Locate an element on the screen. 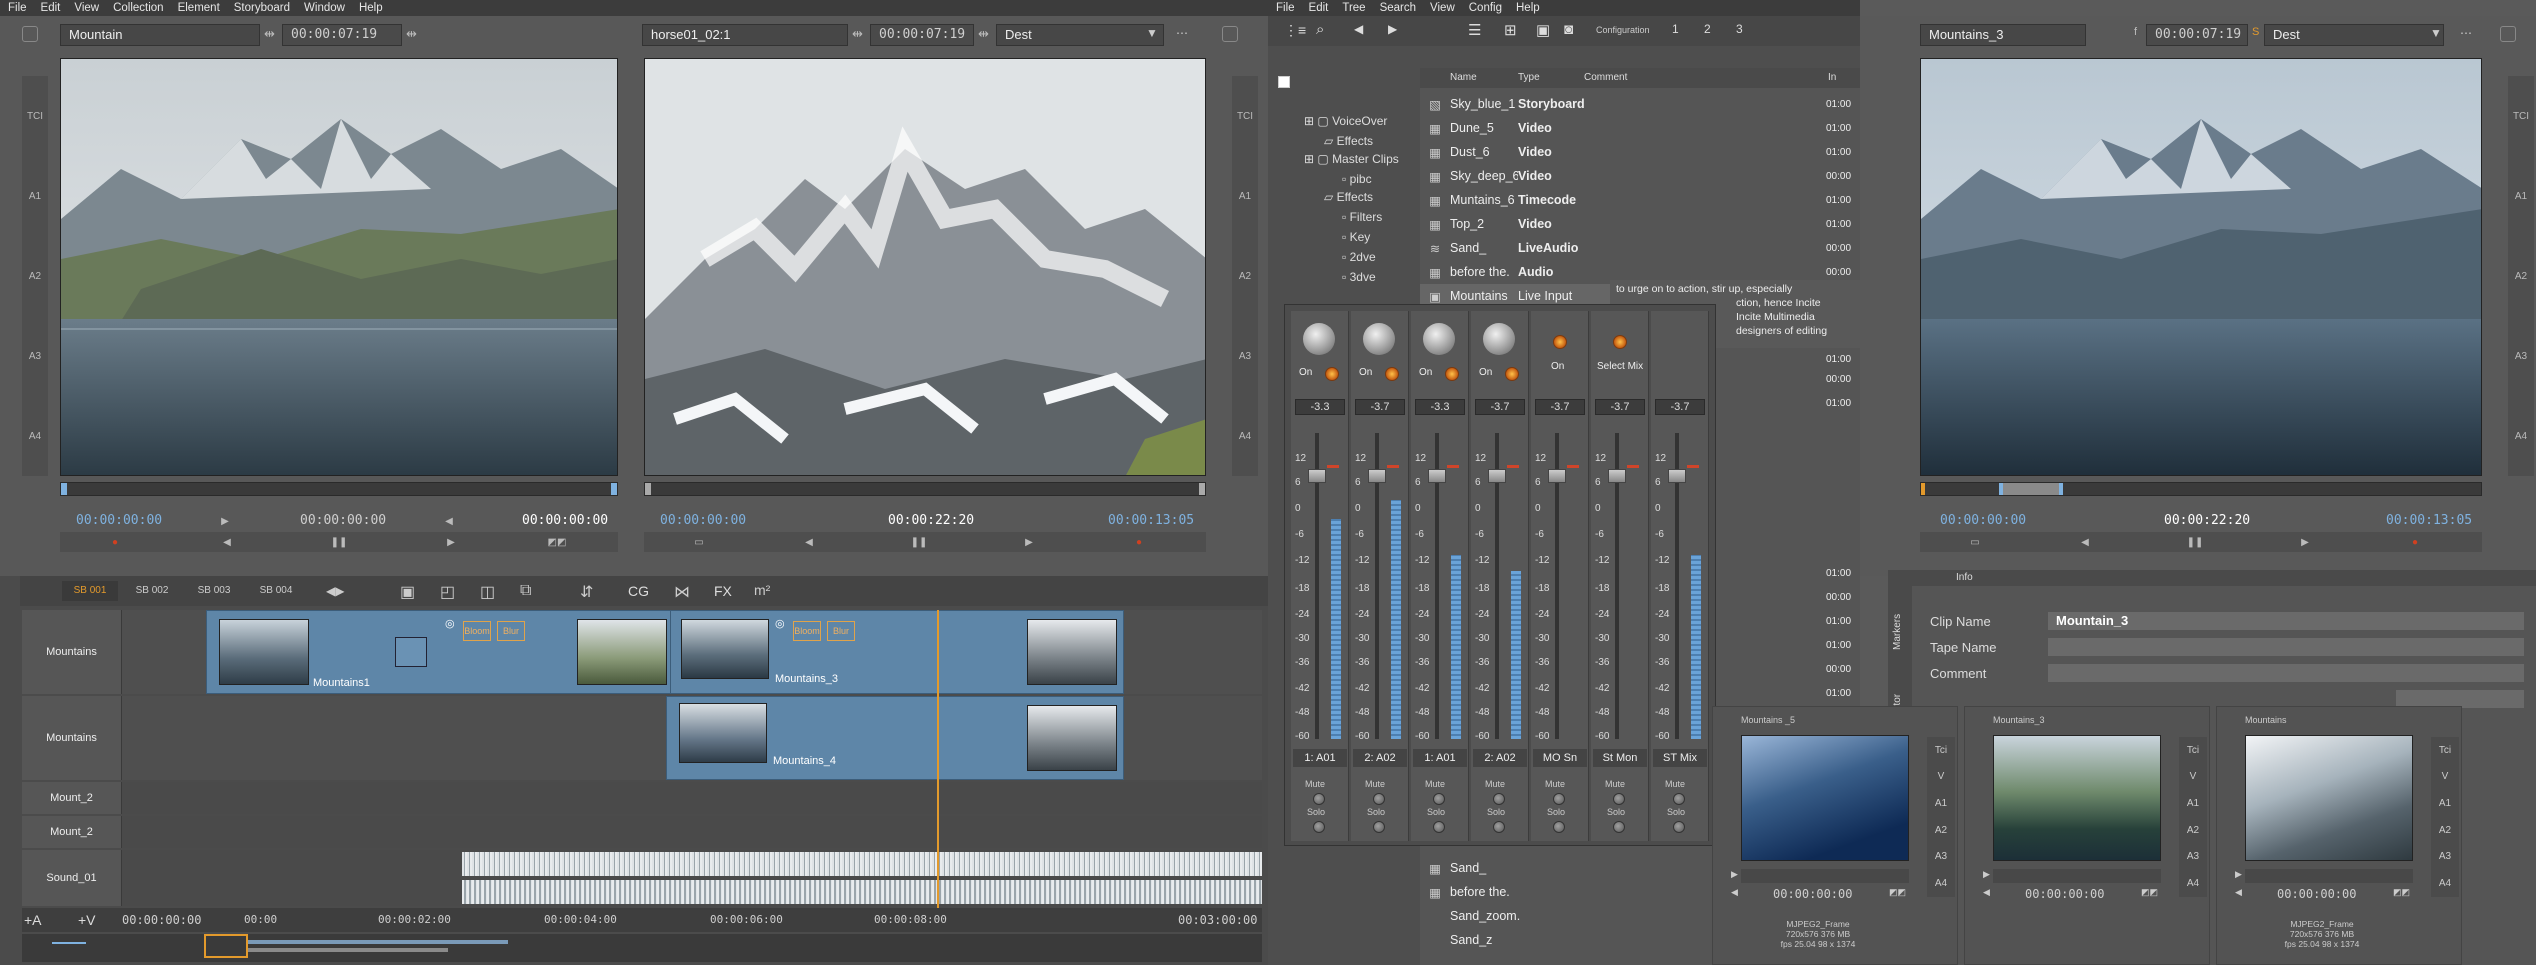 The width and height of the screenshot is (2536, 965). clip-mountains3: Mountains_3 ◎ Bloom Blur is located at coordinates (897, 652).